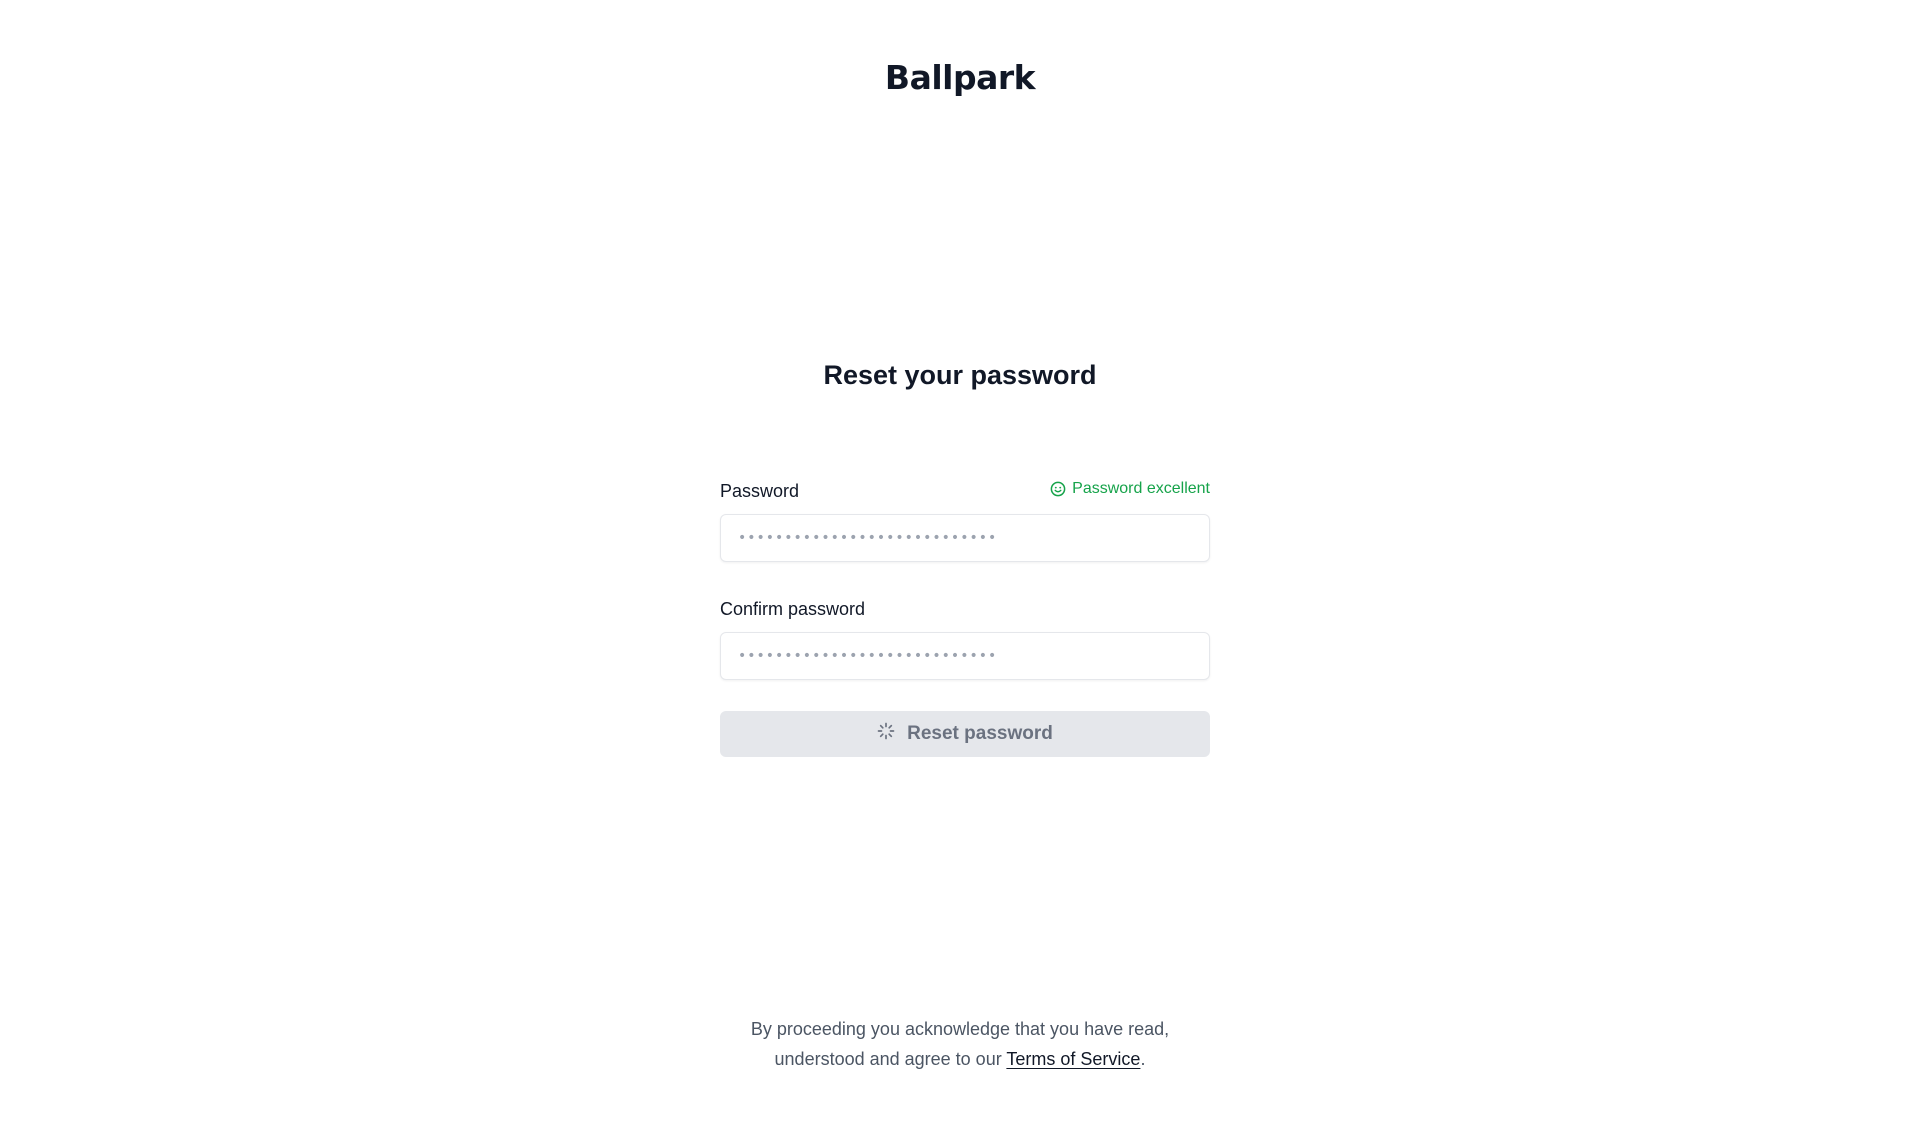  Describe the element at coordinates (1143, 1059) in the screenshot. I see `terms-notice-suffix: .` at that location.